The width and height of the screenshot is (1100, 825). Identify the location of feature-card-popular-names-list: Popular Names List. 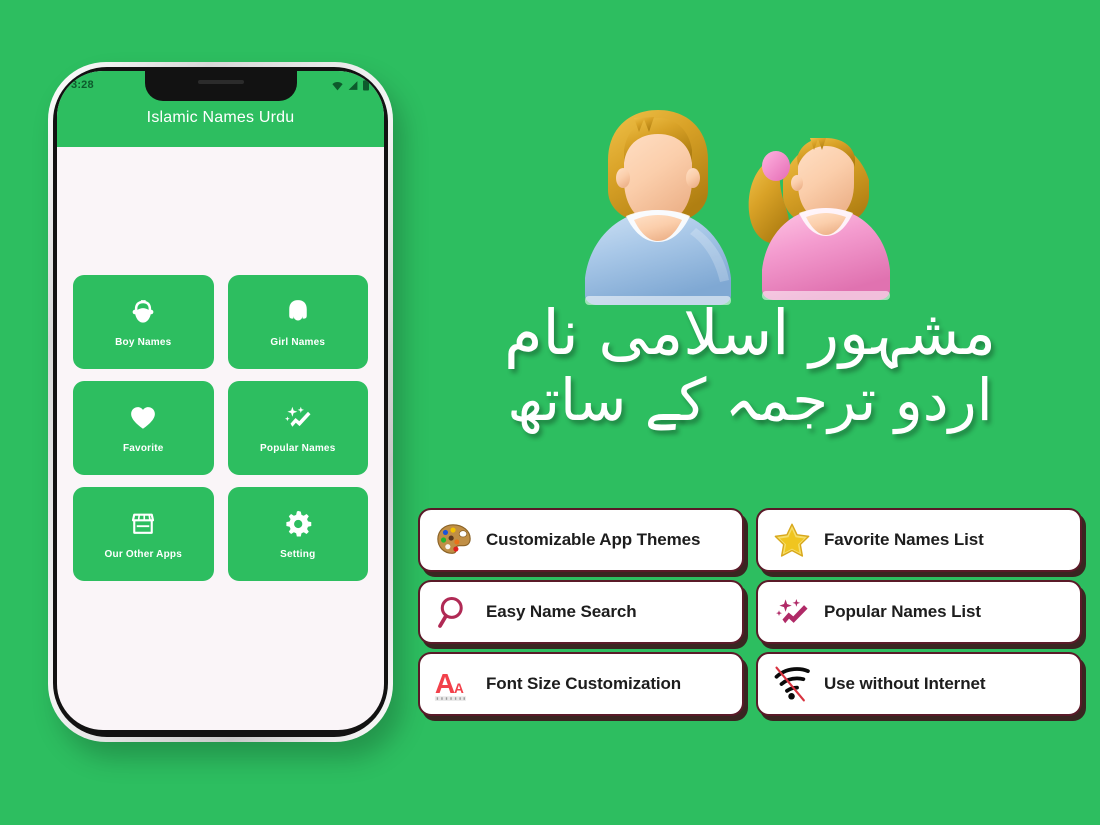
(919, 612).